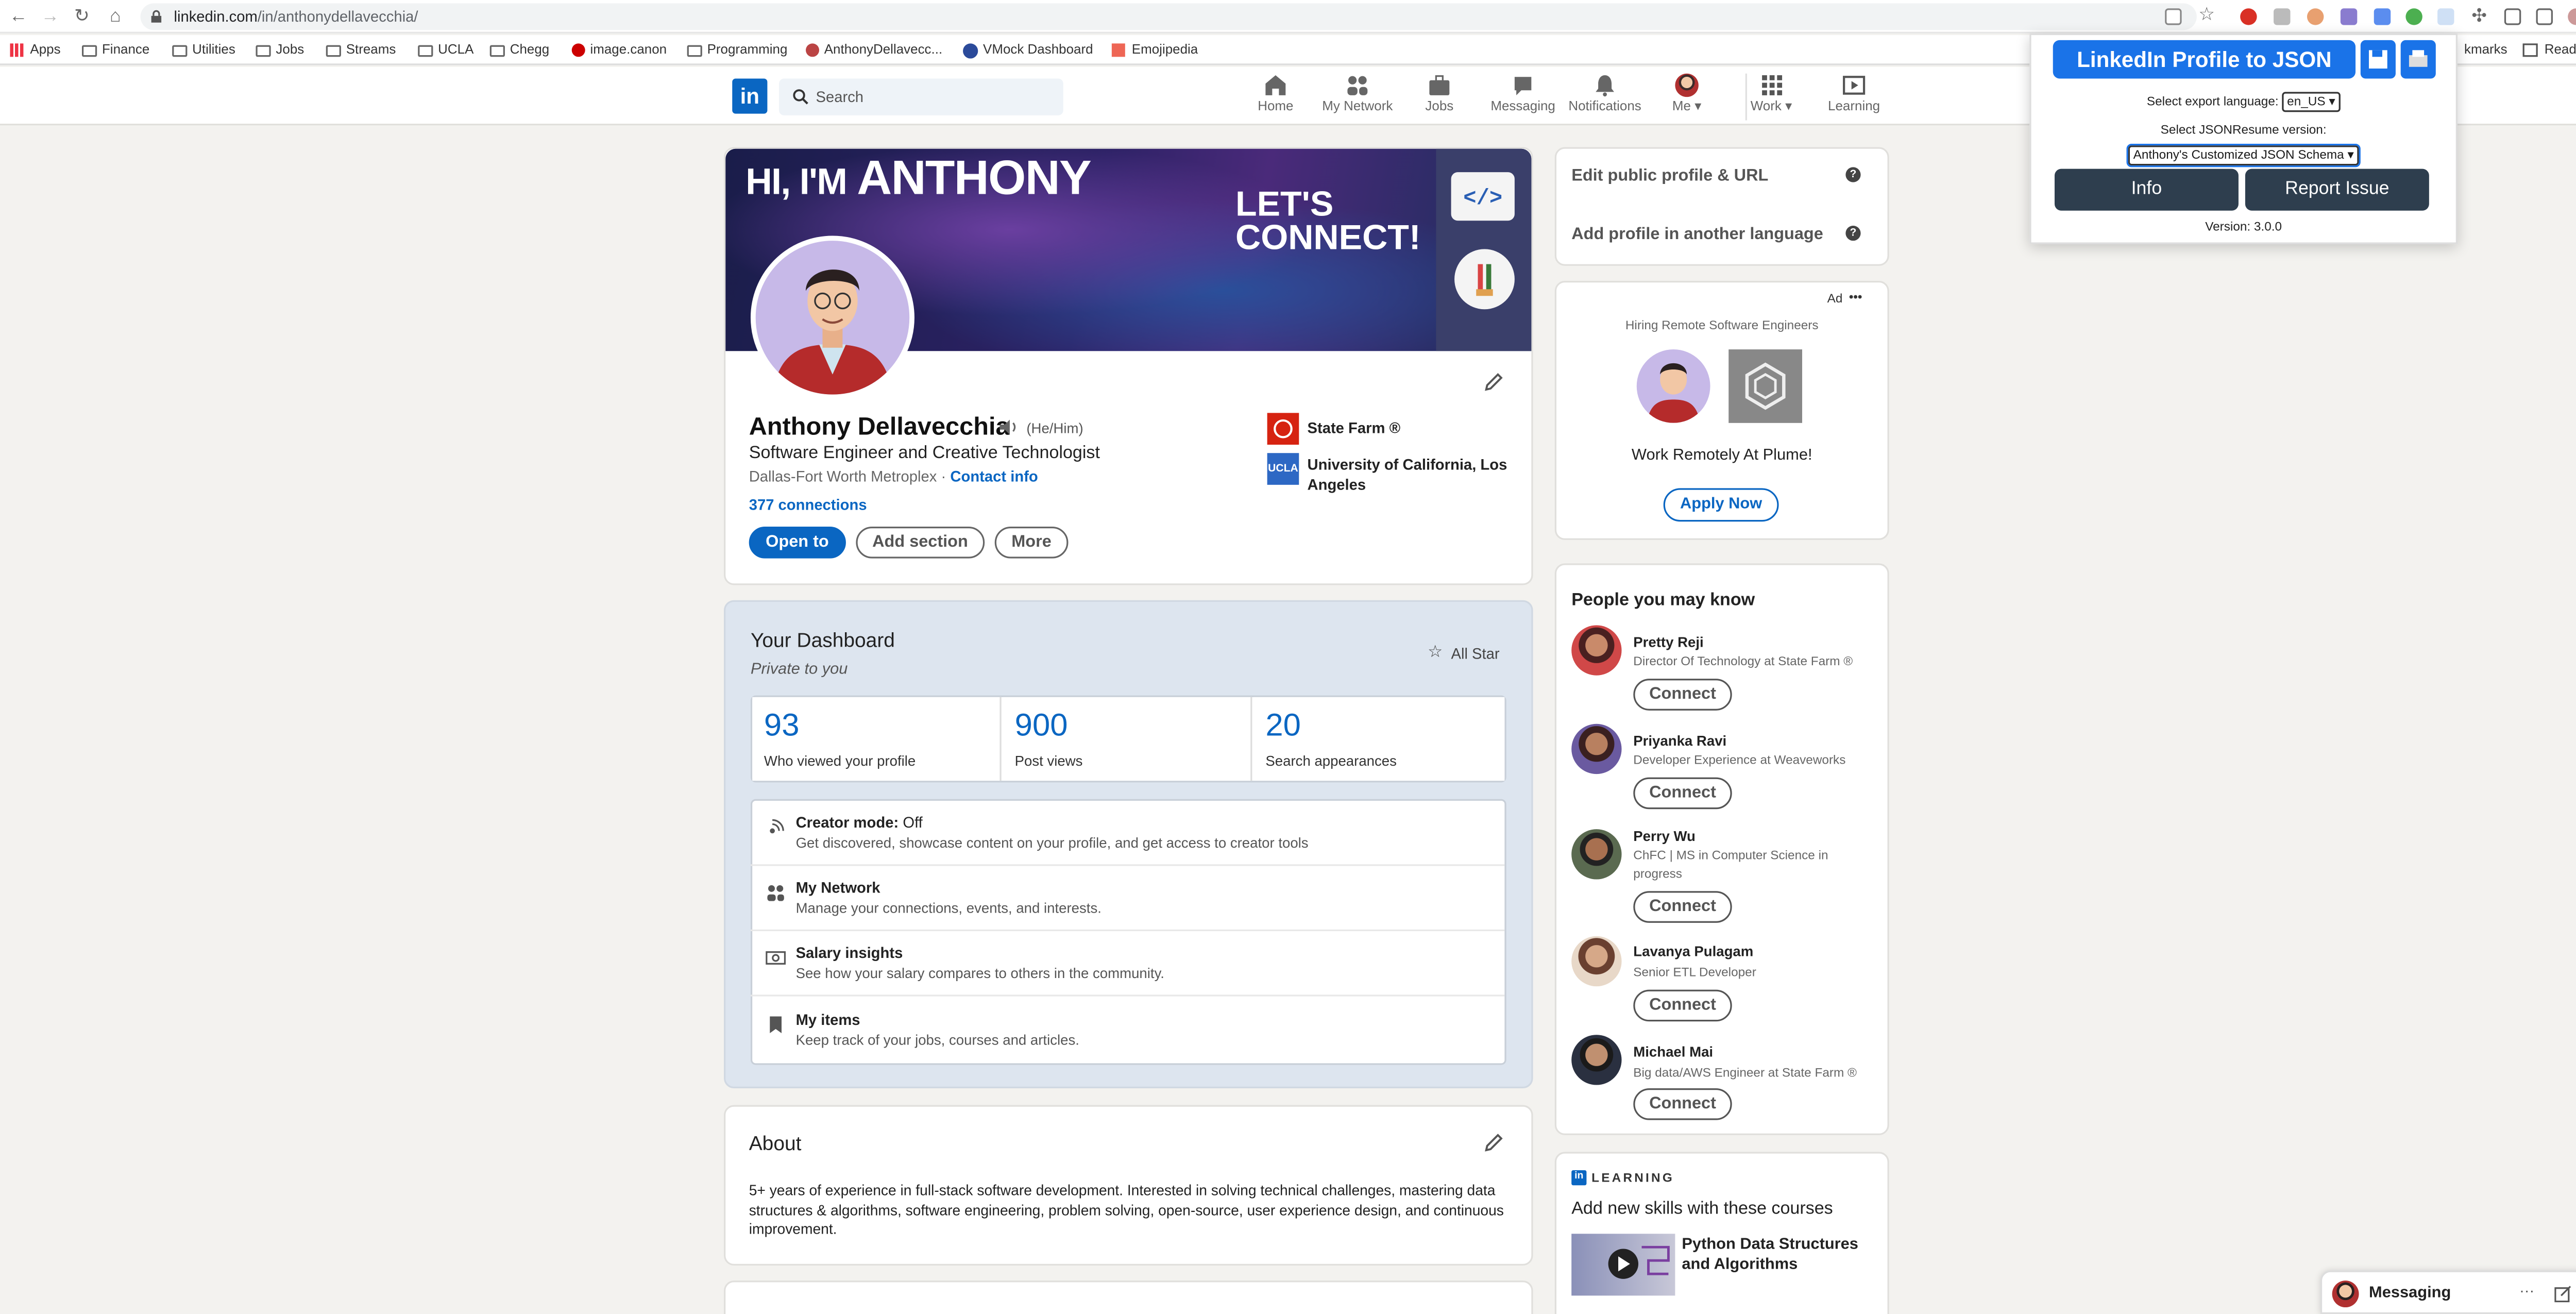 The image size is (2576, 1314). I want to click on back-icon: ←, so click(18, 16).